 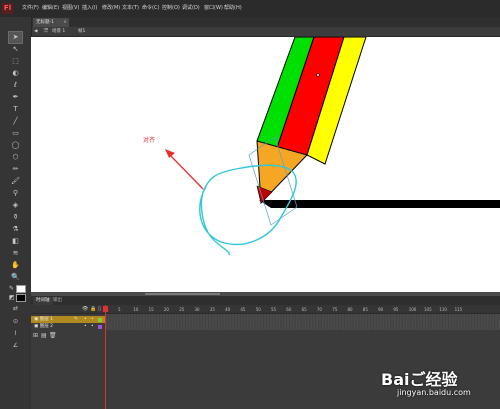 What do you see at coordinates (68, 319) in the screenshot?
I see `layer-row-1: ▣ 图层 1 ✎ • •` at bounding box center [68, 319].